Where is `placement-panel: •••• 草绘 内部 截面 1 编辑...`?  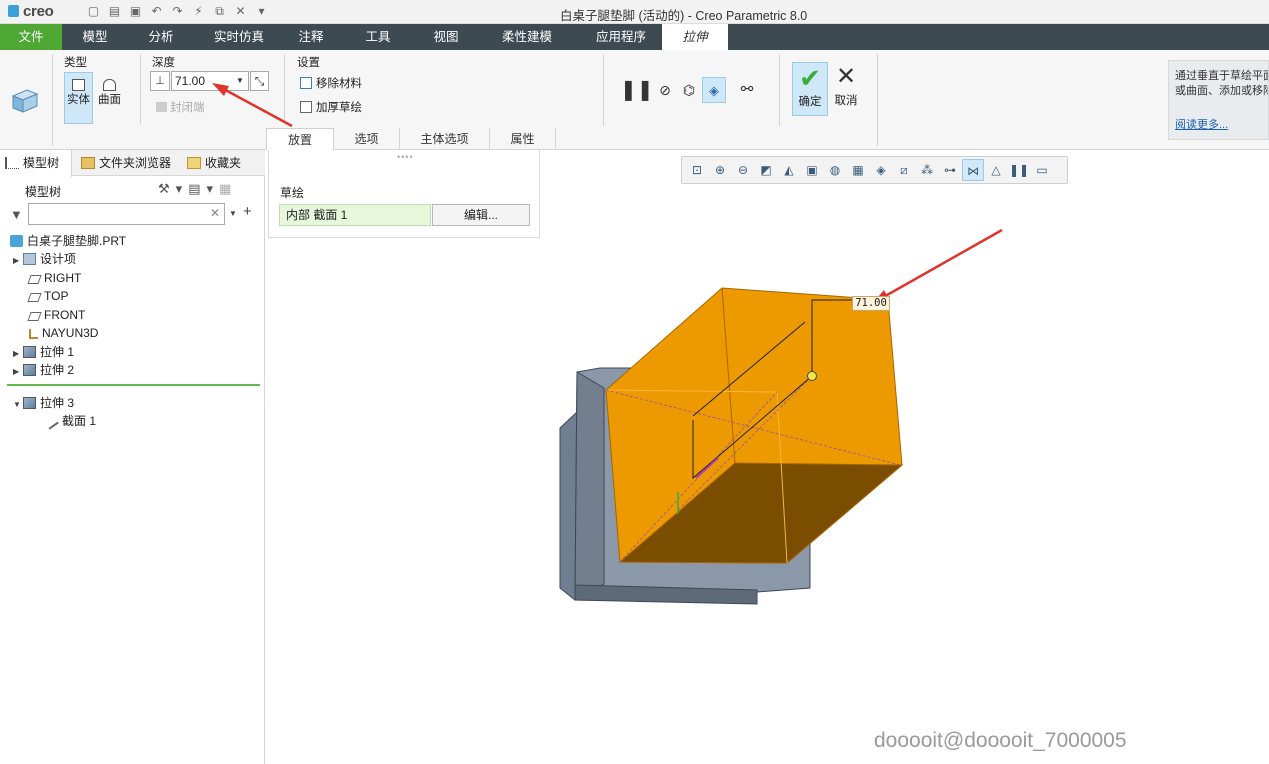 placement-panel: •••• 草绘 内部 截面 1 编辑... is located at coordinates (404, 194).